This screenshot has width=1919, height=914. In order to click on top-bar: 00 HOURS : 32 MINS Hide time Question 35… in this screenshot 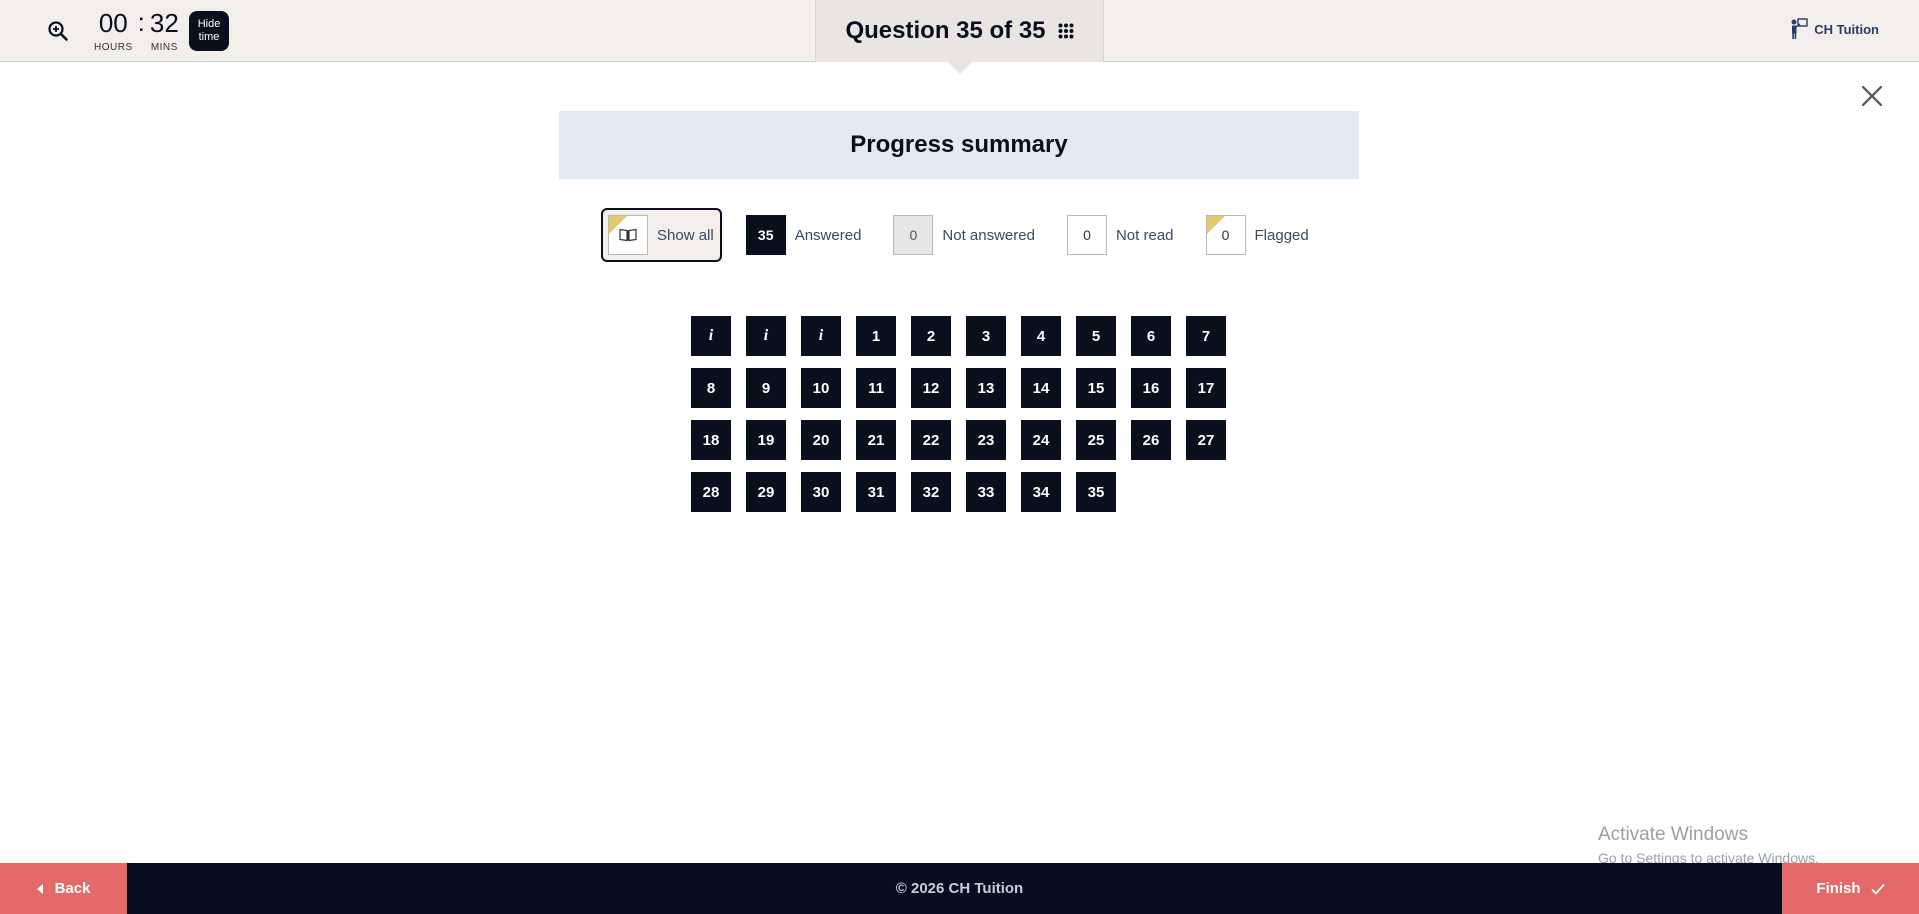, I will do `click(959, 31)`.